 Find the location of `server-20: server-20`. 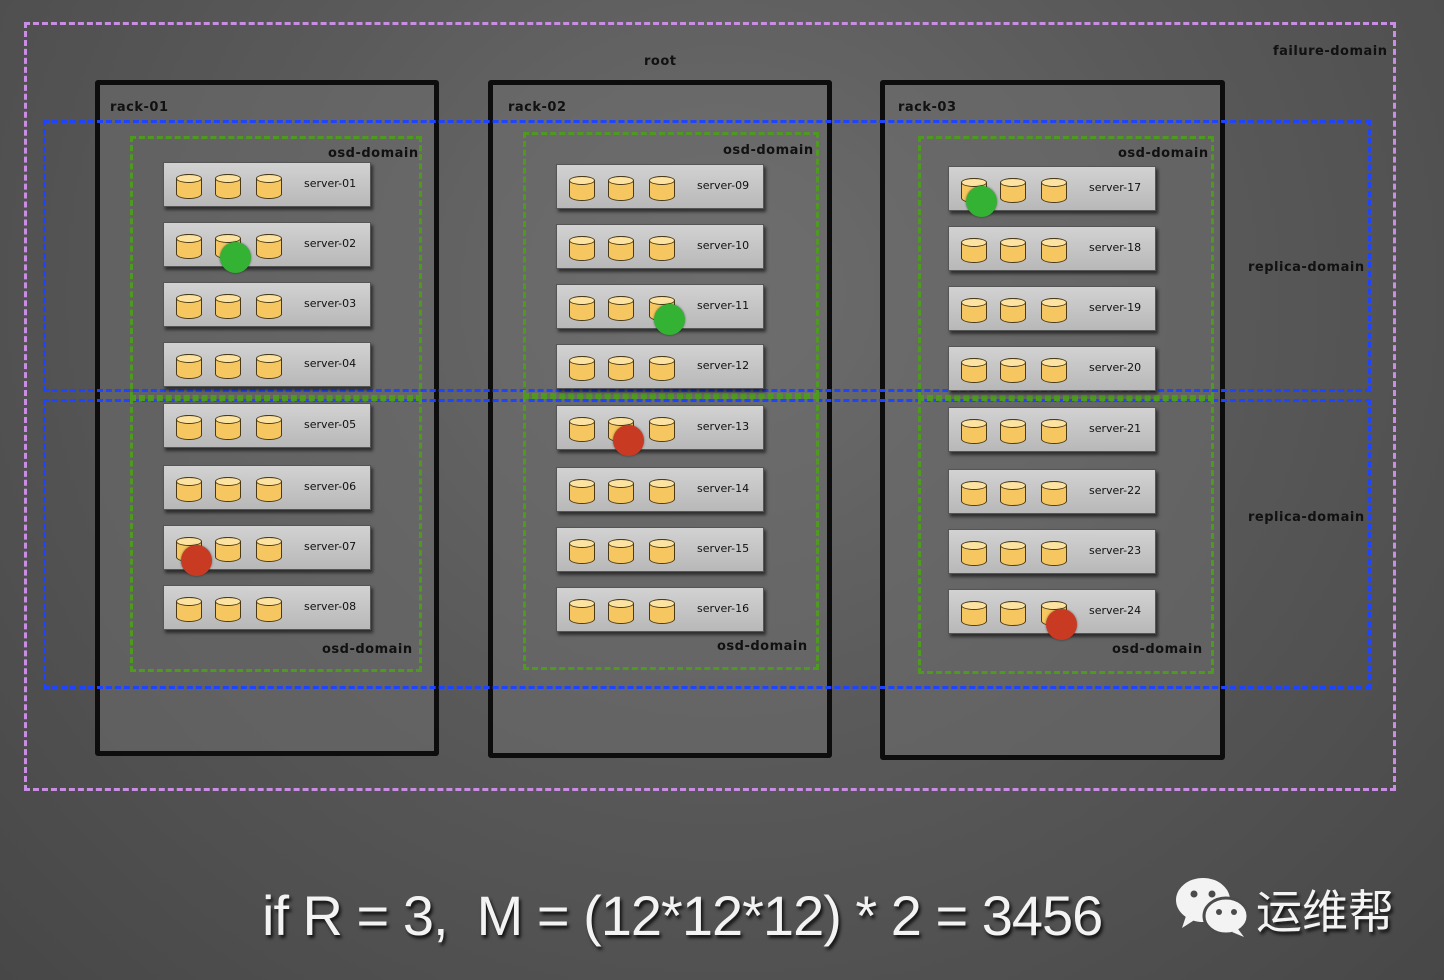

server-20: server-20 is located at coordinates (1052, 368).